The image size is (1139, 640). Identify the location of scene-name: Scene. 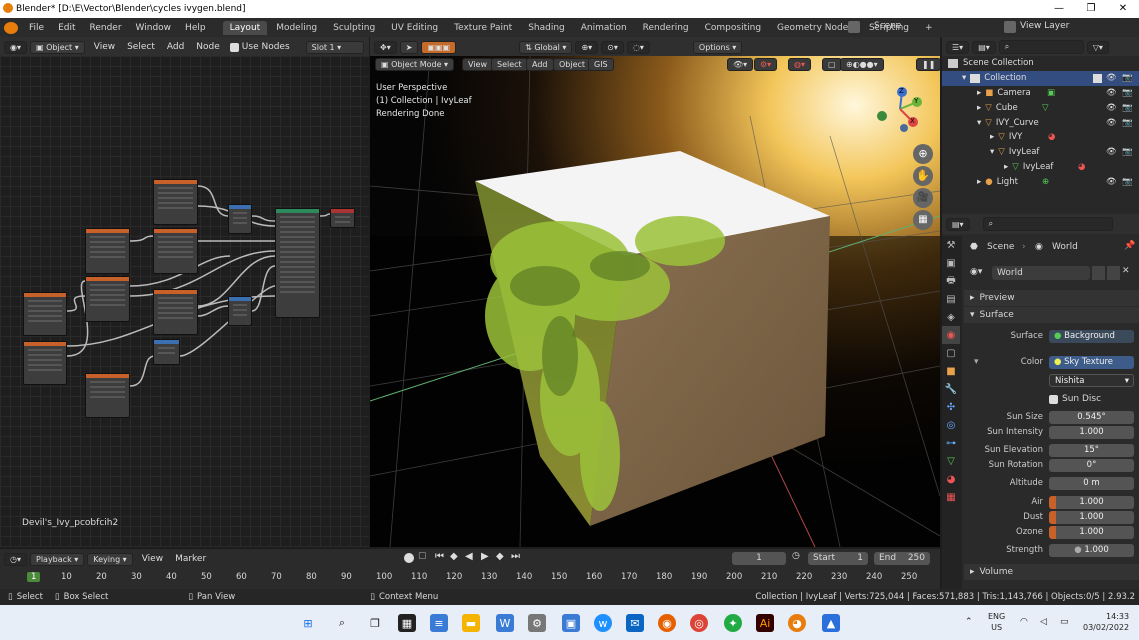
(887, 26).